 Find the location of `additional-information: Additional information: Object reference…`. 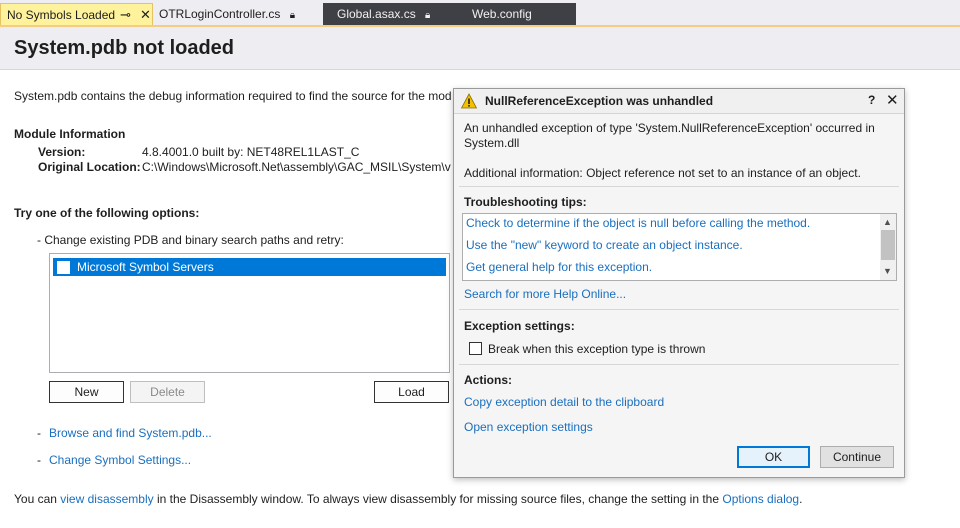

additional-information: Additional information: Object reference… is located at coordinates (662, 173).